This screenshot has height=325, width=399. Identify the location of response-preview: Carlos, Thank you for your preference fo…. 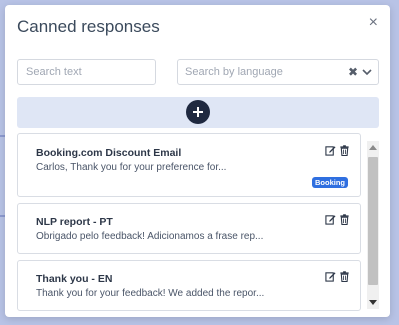
(131, 167).